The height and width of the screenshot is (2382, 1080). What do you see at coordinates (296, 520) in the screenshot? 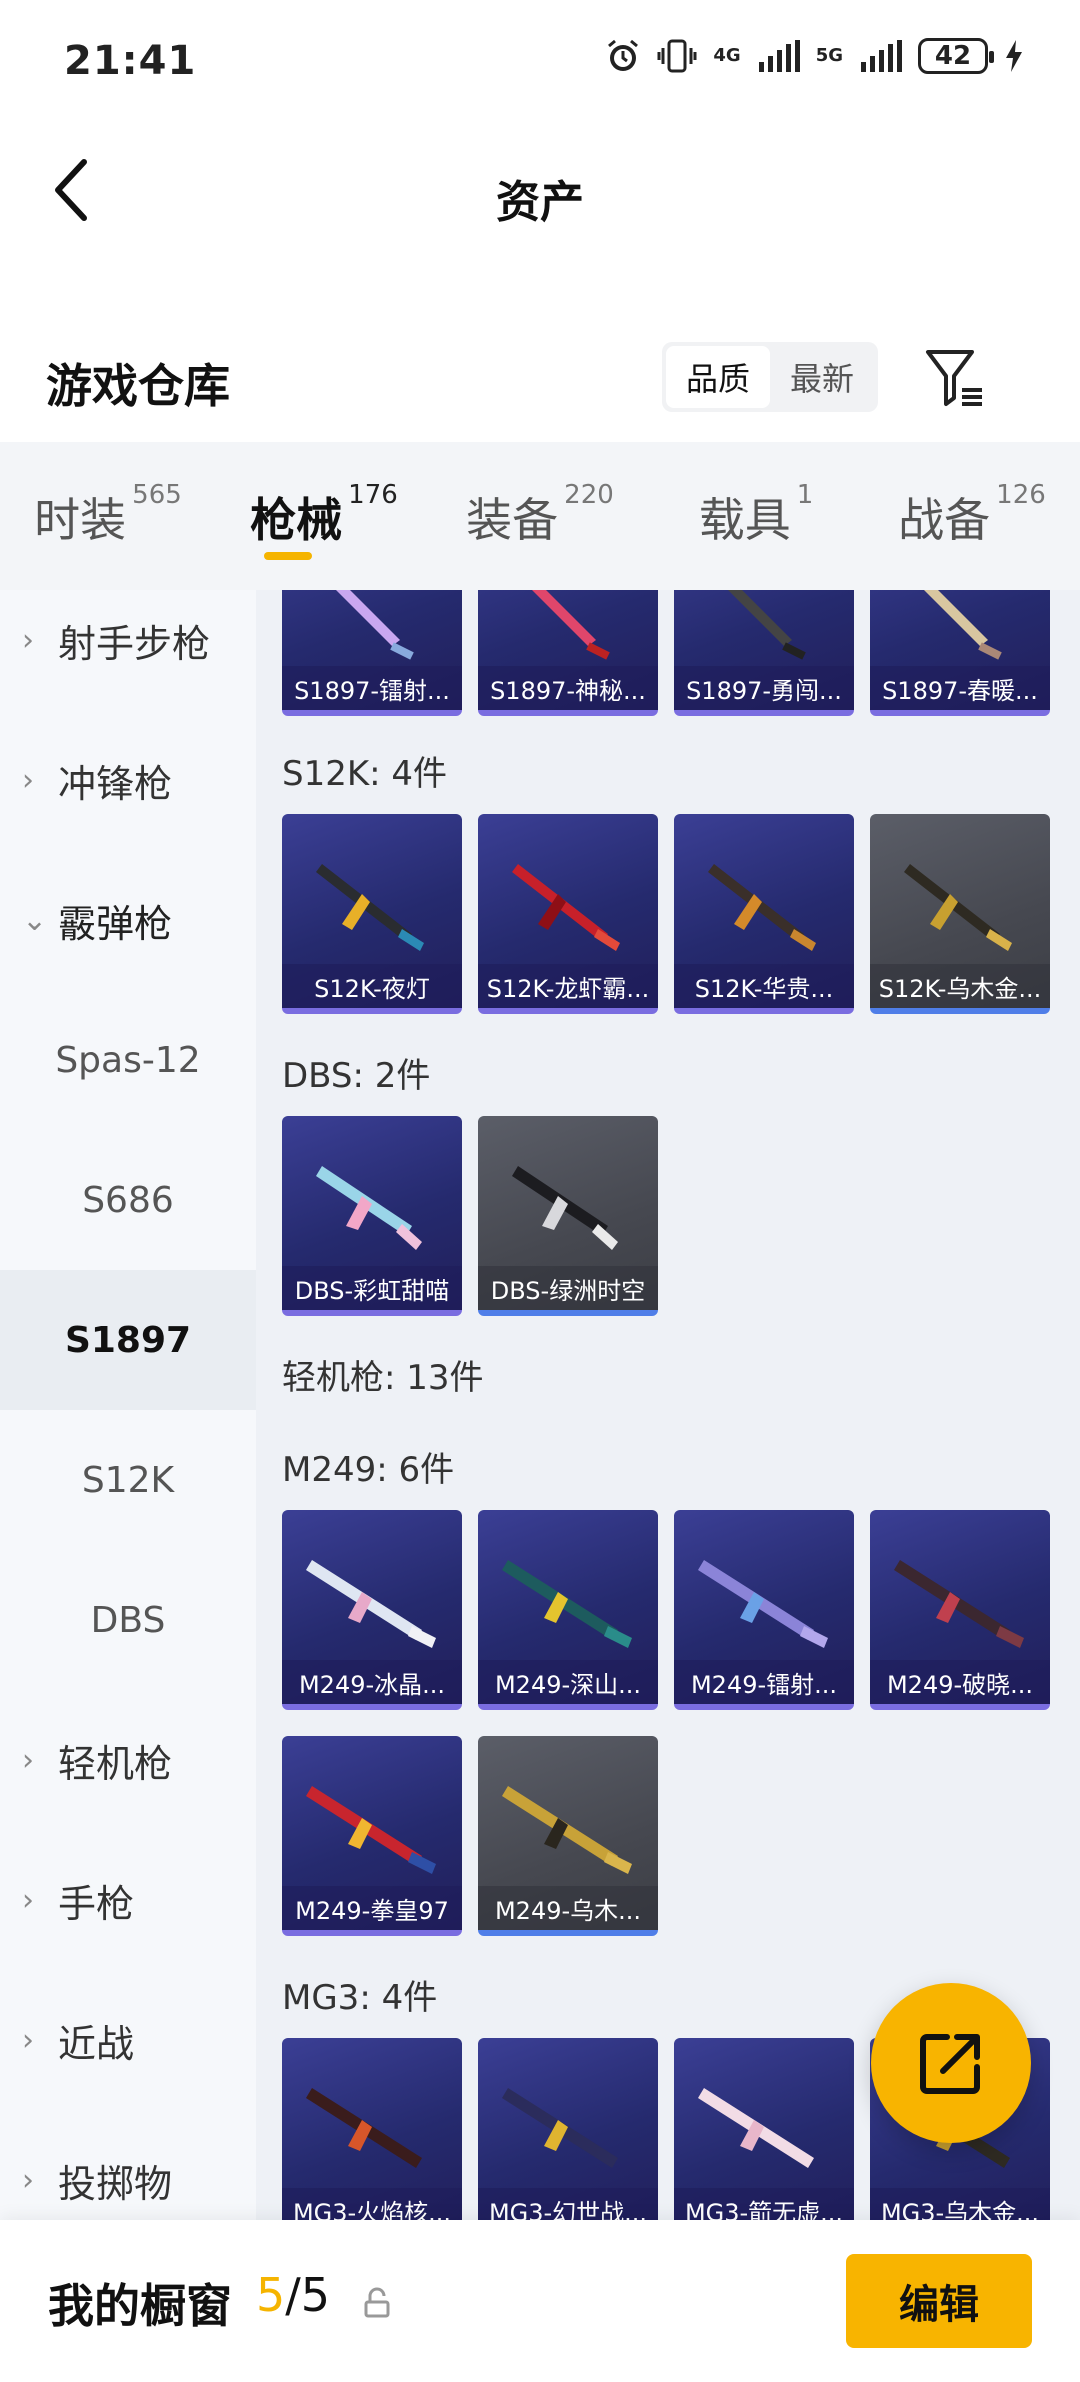
I see `tab-label: 枪械` at bounding box center [296, 520].